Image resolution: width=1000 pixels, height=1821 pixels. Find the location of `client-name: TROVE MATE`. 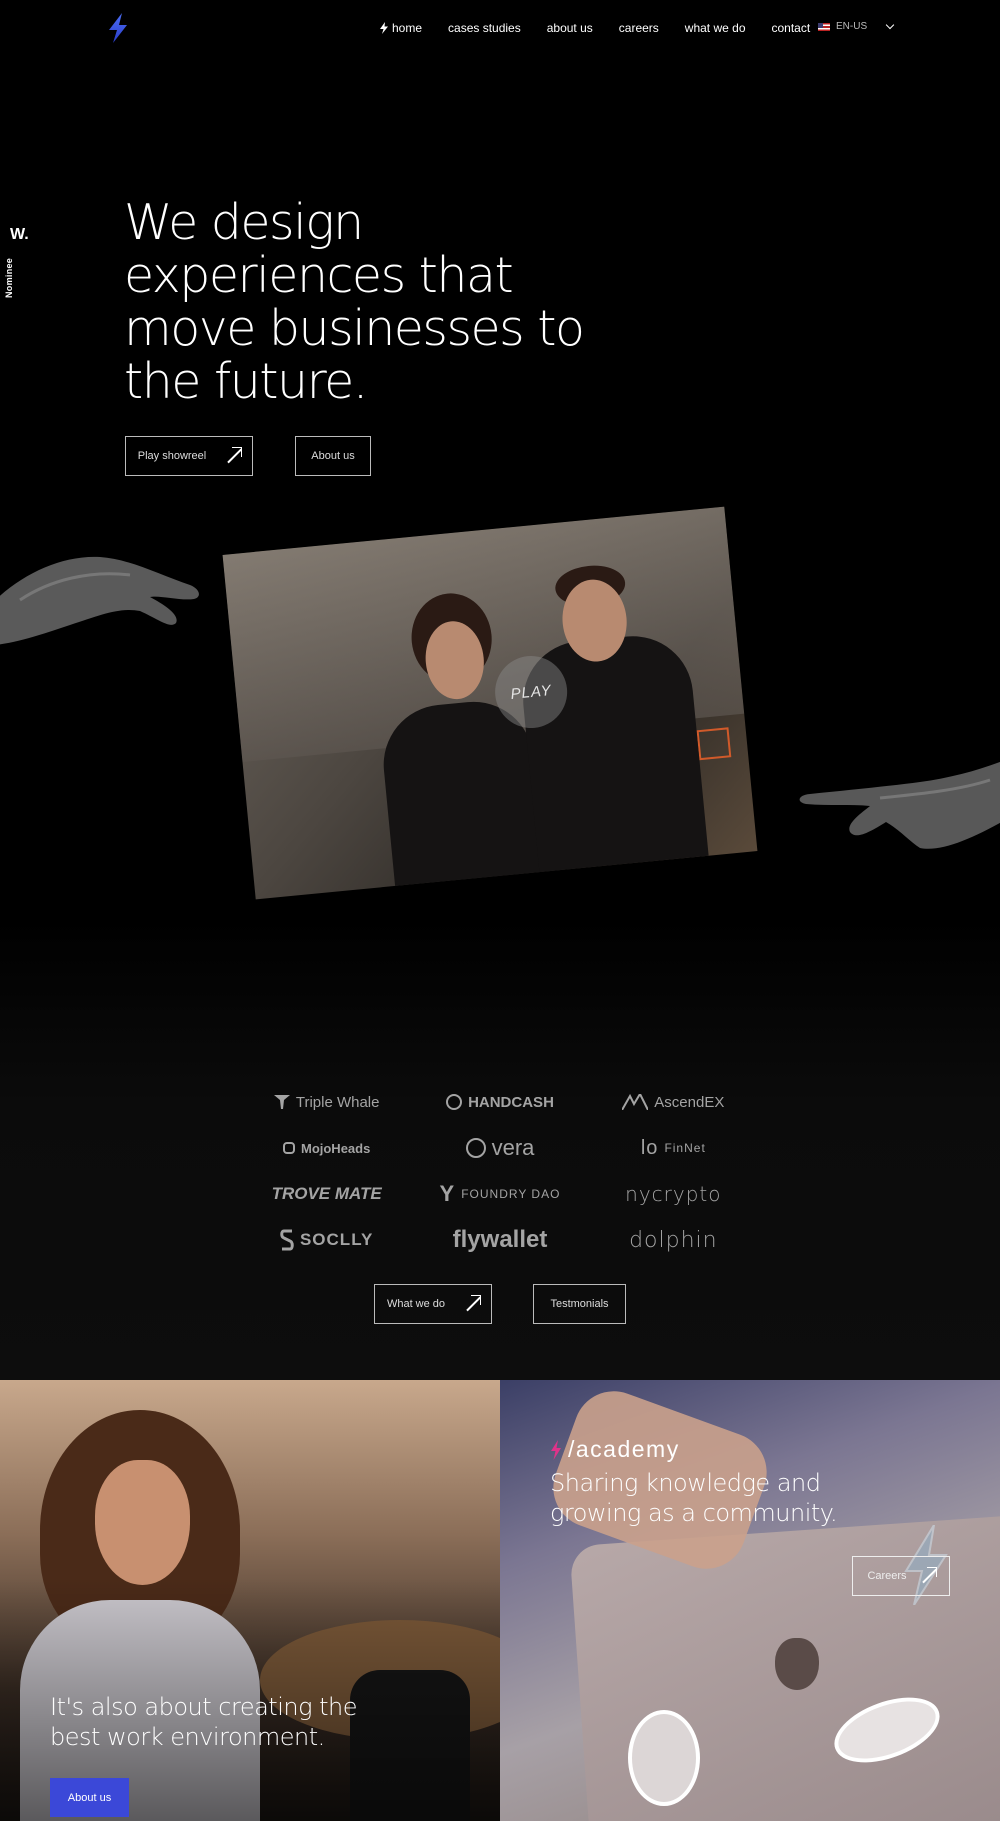

client-name: TROVE MATE is located at coordinates (326, 1193).